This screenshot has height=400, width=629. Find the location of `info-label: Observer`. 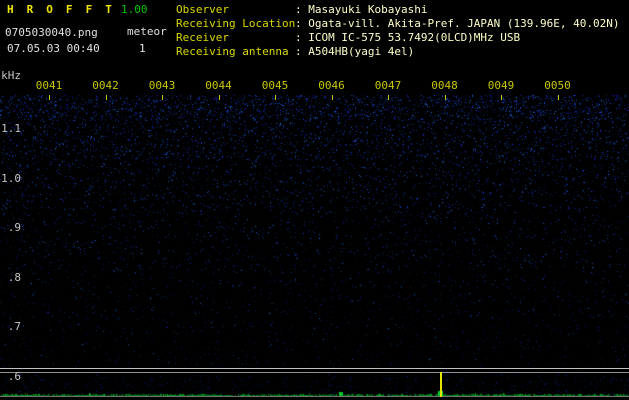

info-label: Observer is located at coordinates (202, 9).